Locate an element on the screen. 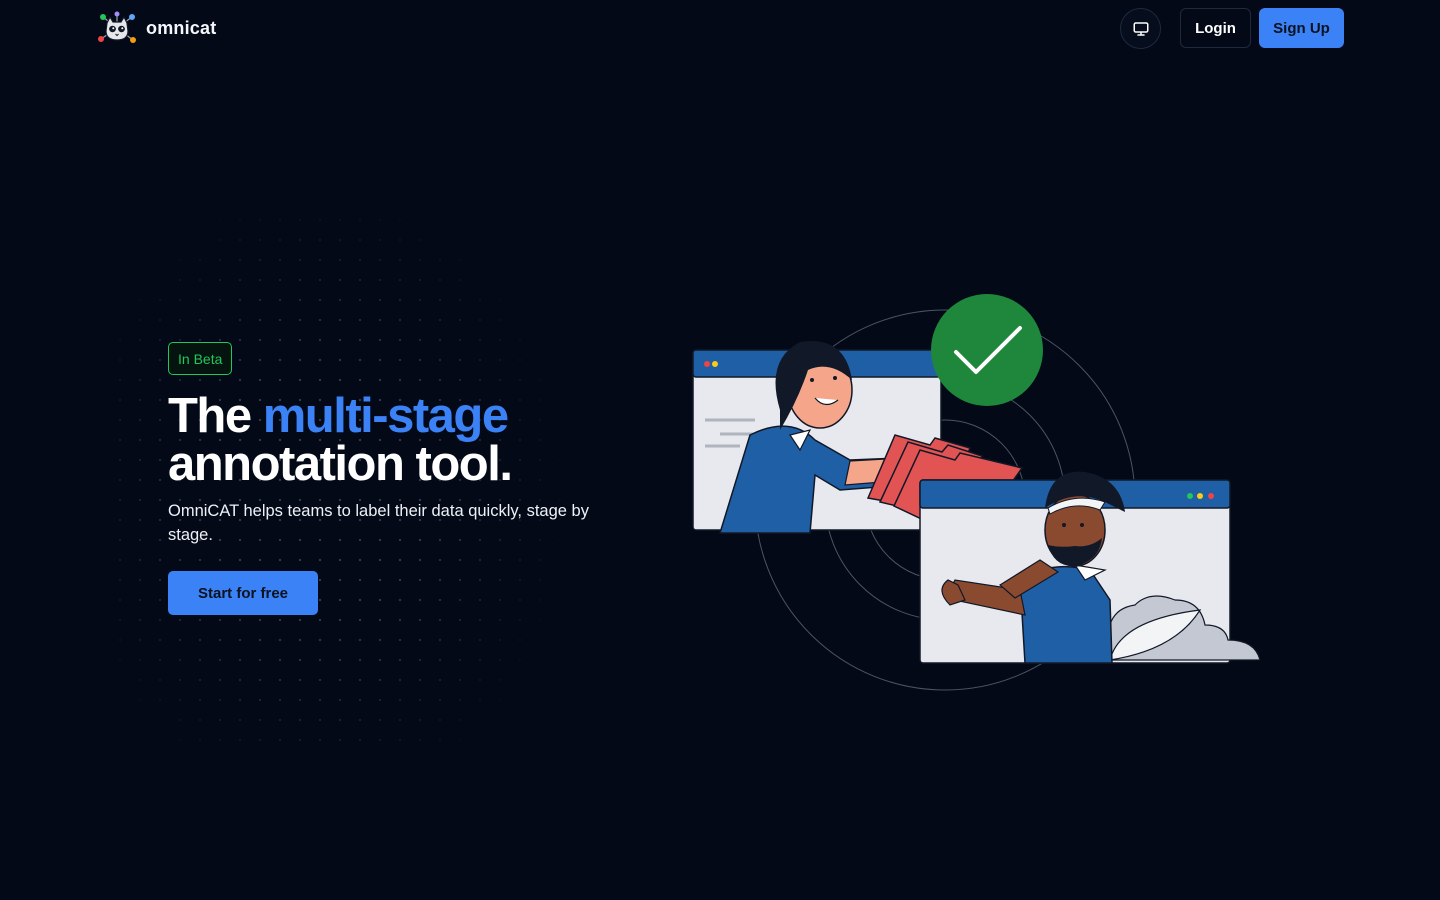 This screenshot has height=900, width=1440. hero-title: The multi-stage annotation tool. is located at coordinates (408, 440).